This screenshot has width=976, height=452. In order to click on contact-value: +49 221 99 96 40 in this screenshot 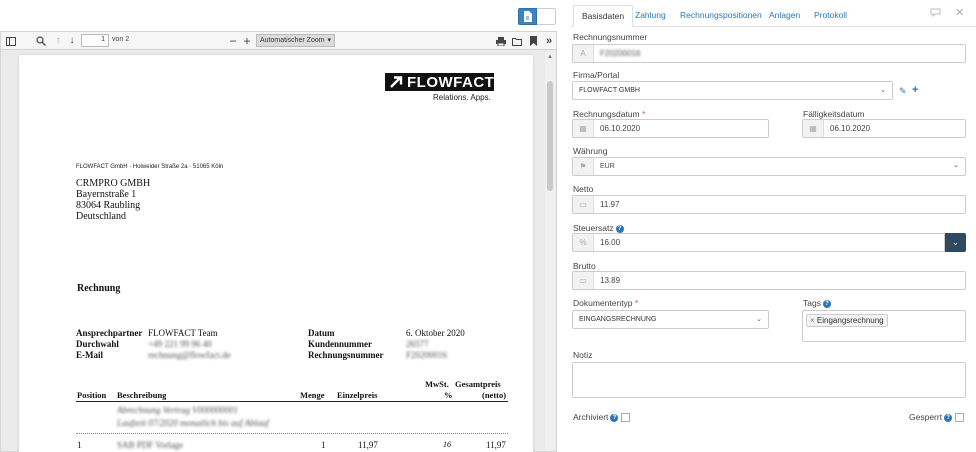, I will do `click(180, 344)`.